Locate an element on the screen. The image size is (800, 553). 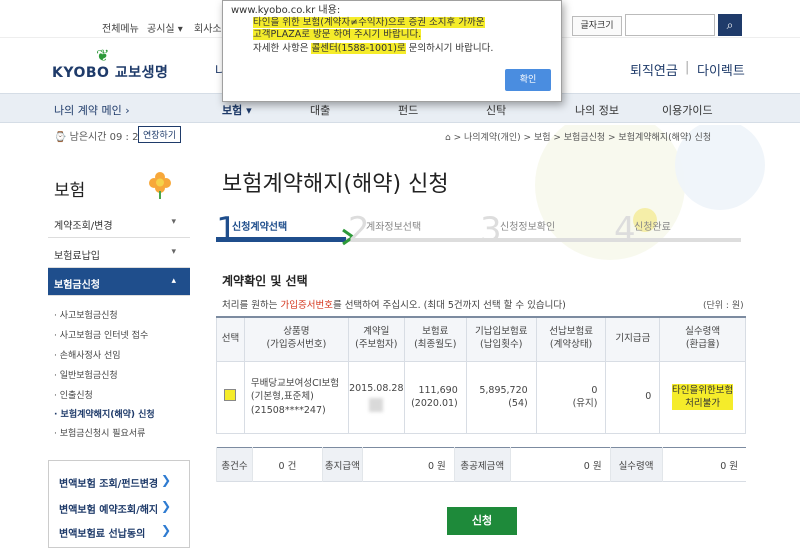
submenu-required-docs: · 보험금신청시 필요서류 is located at coordinates (99, 432).